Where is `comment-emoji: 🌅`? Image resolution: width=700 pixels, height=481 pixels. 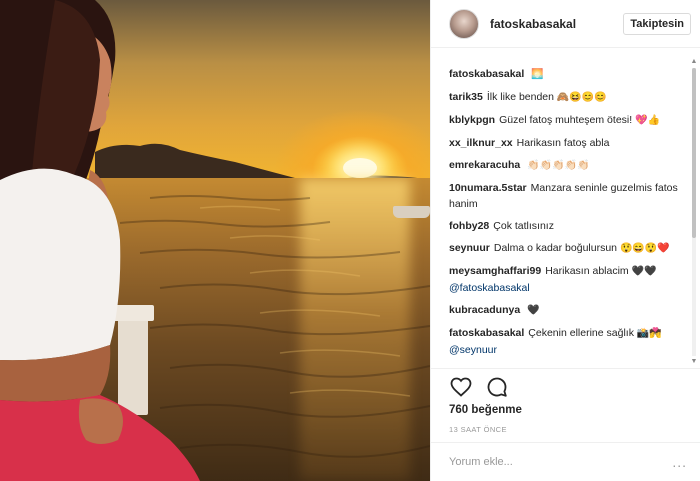
comment-emoji: 🌅 is located at coordinates (537, 74).